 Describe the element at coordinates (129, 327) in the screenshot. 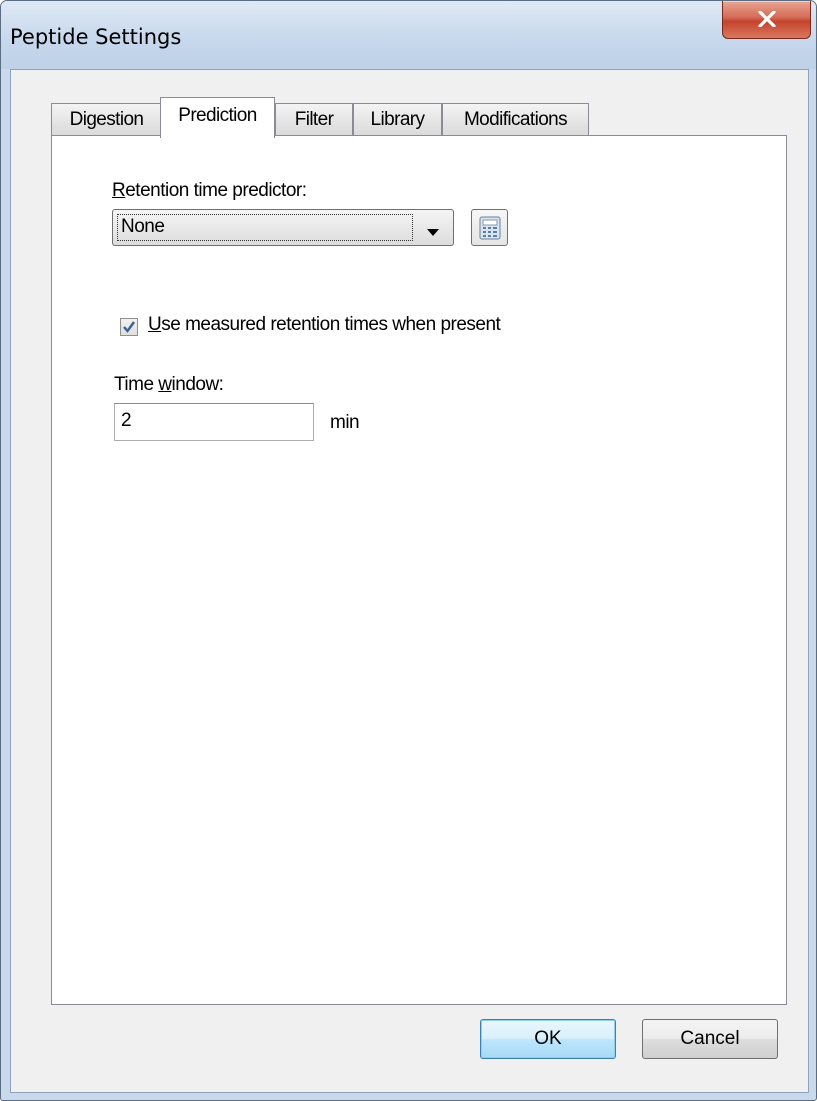

I see `use-measured-checkbox` at that location.